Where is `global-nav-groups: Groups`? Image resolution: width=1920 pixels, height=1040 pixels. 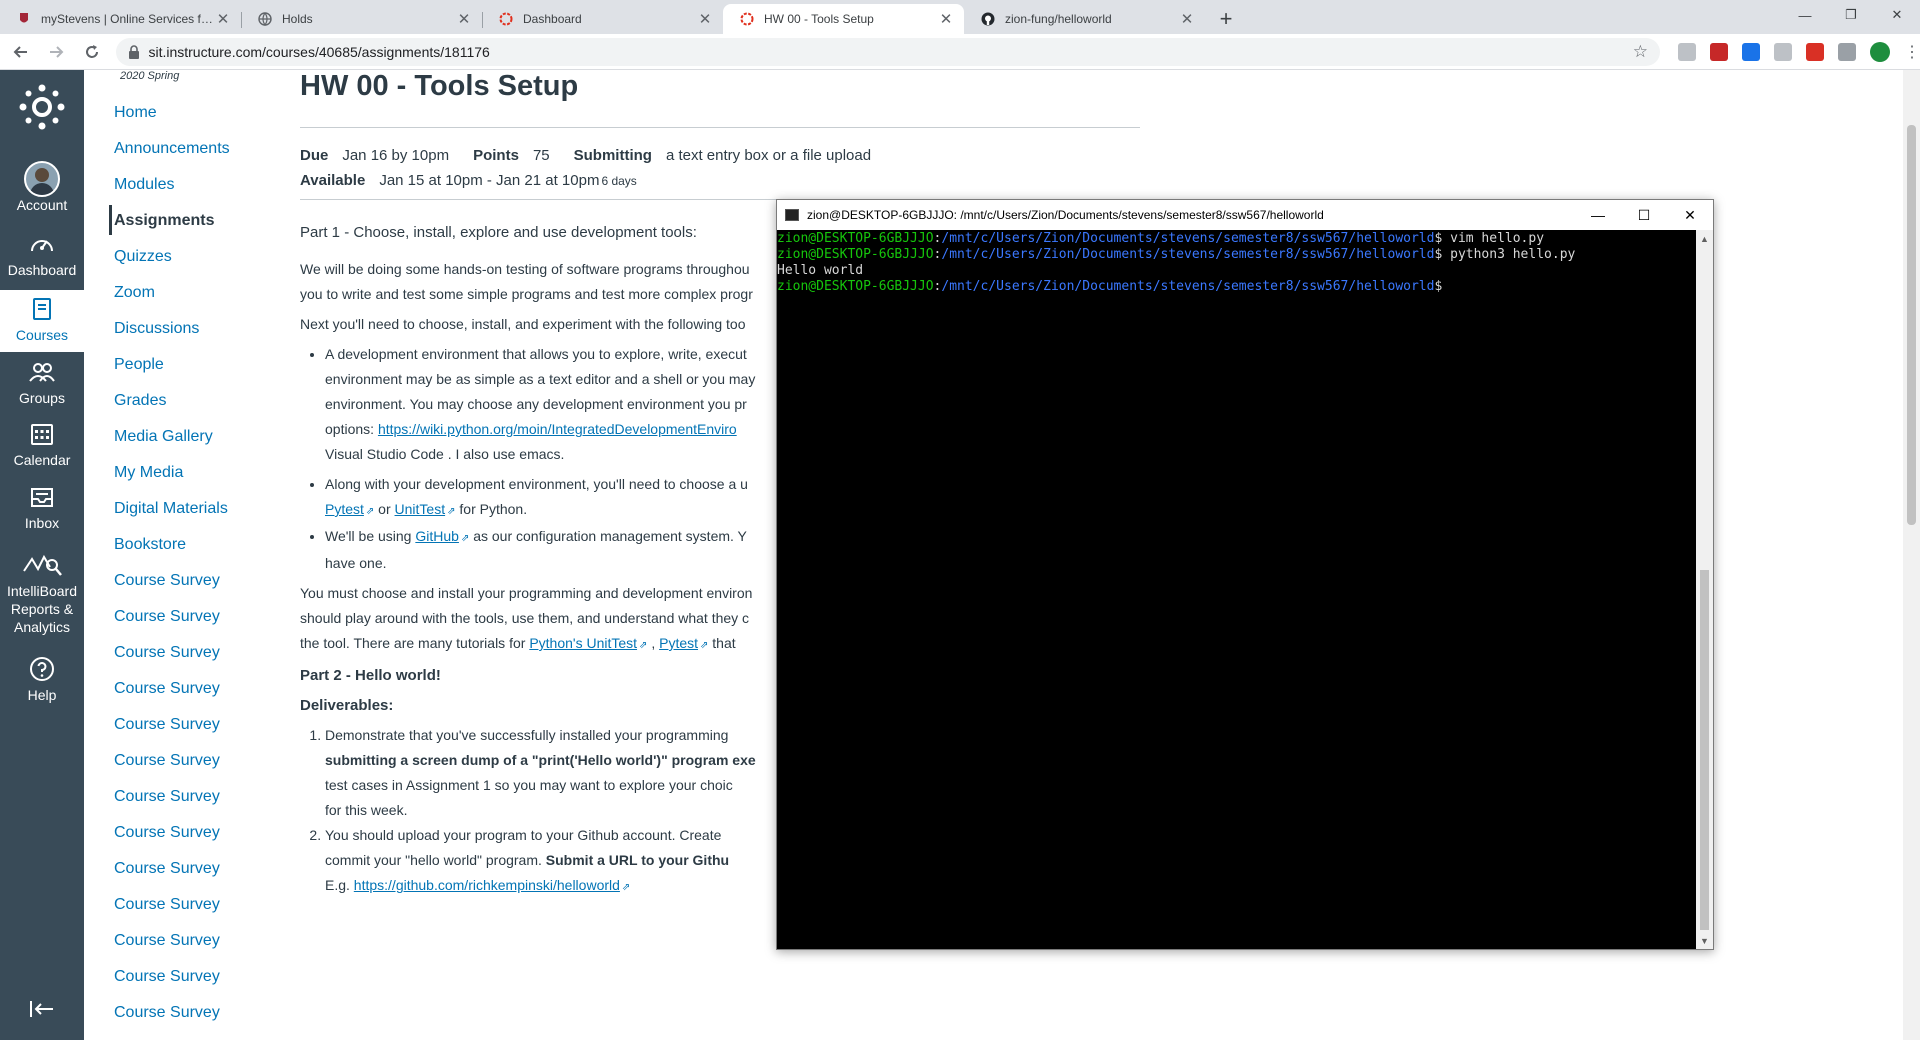 global-nav-groups: Groups is located at coordinates (42, 385).